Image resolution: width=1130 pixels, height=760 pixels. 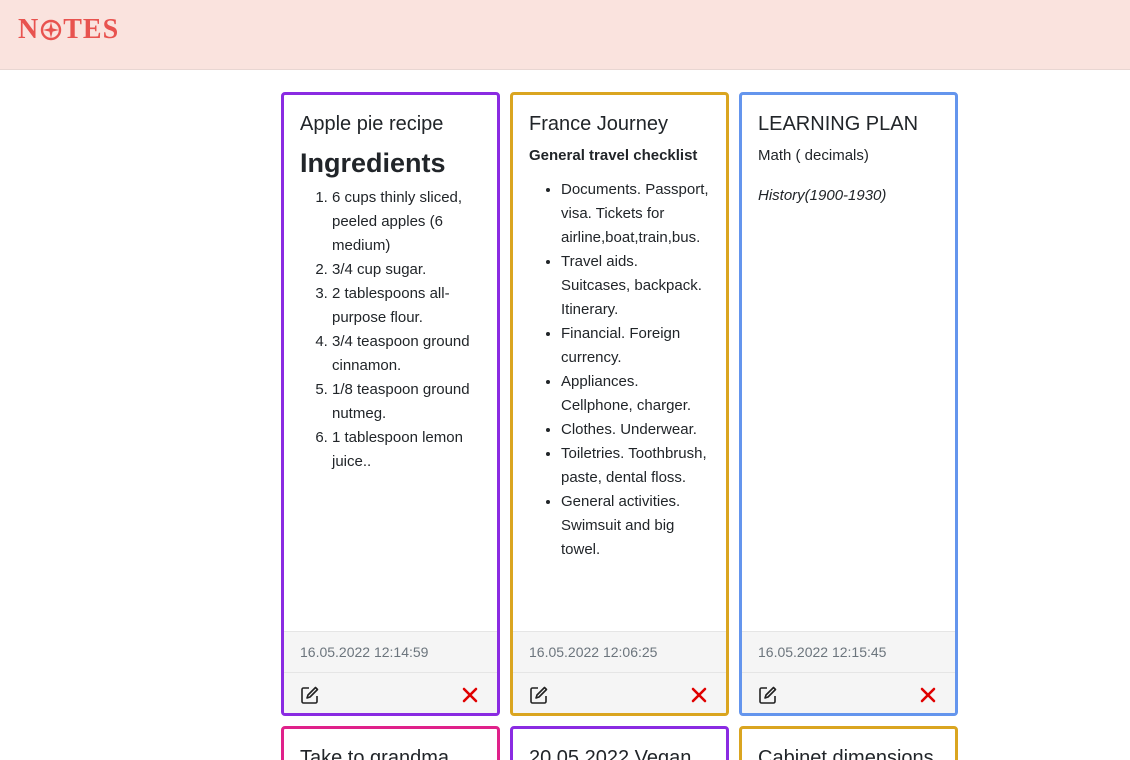 I want to click on logo-letters-tes: TES, so click(x=91, y=29).